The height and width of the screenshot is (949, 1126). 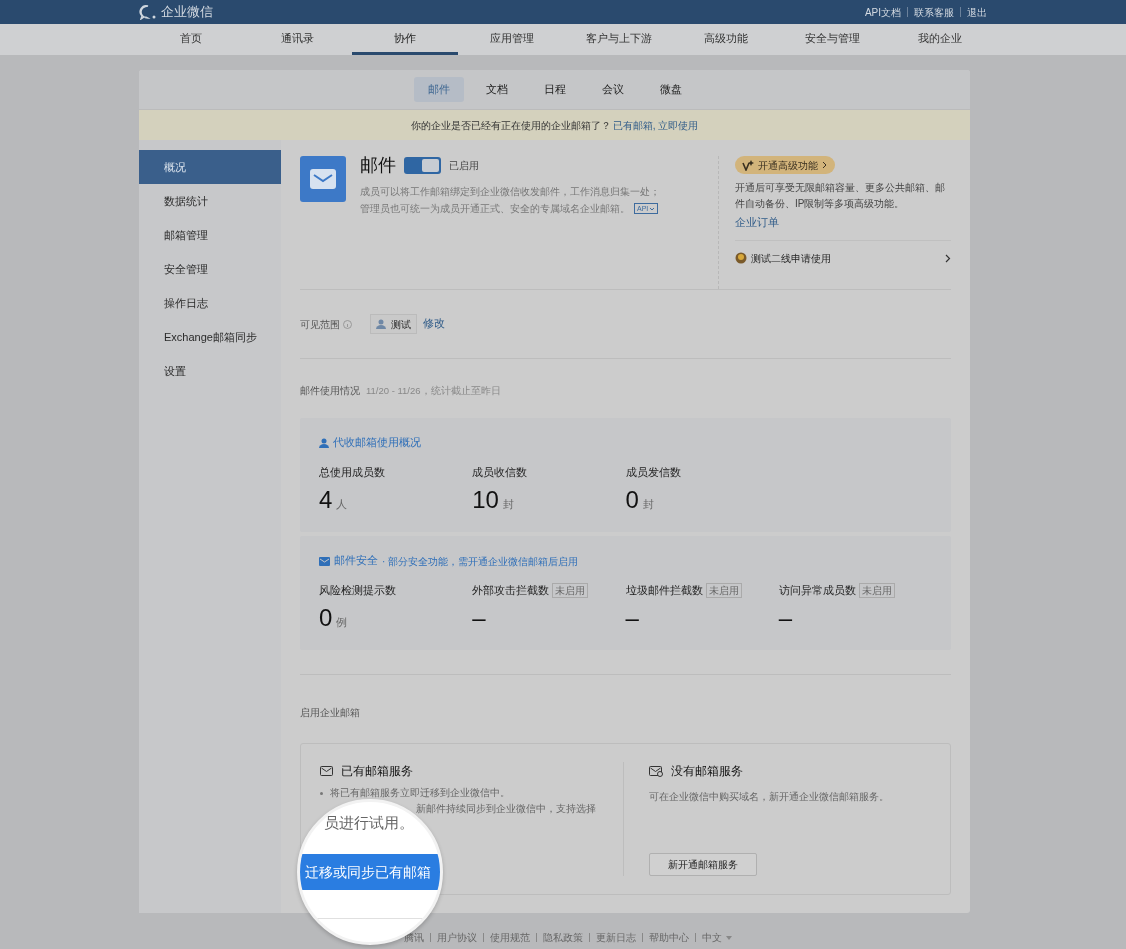 What do you see at coordinates (653, 472) in the screenshot?
I see `stat-label: 成员发信数` at bounding box center [653, 472].